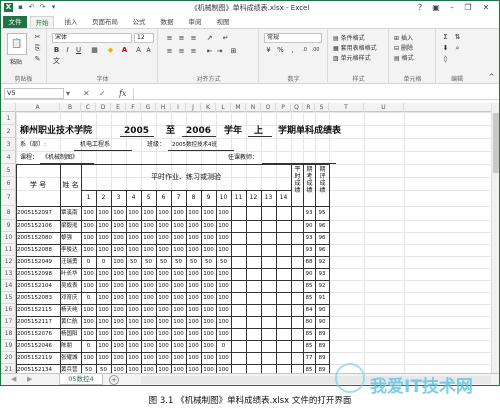 This screenshot has width=500, height=414. What do you see at coordinates (38, 107) in the screenshot?
I see `column-header: A` at bounding box center [38, 107].